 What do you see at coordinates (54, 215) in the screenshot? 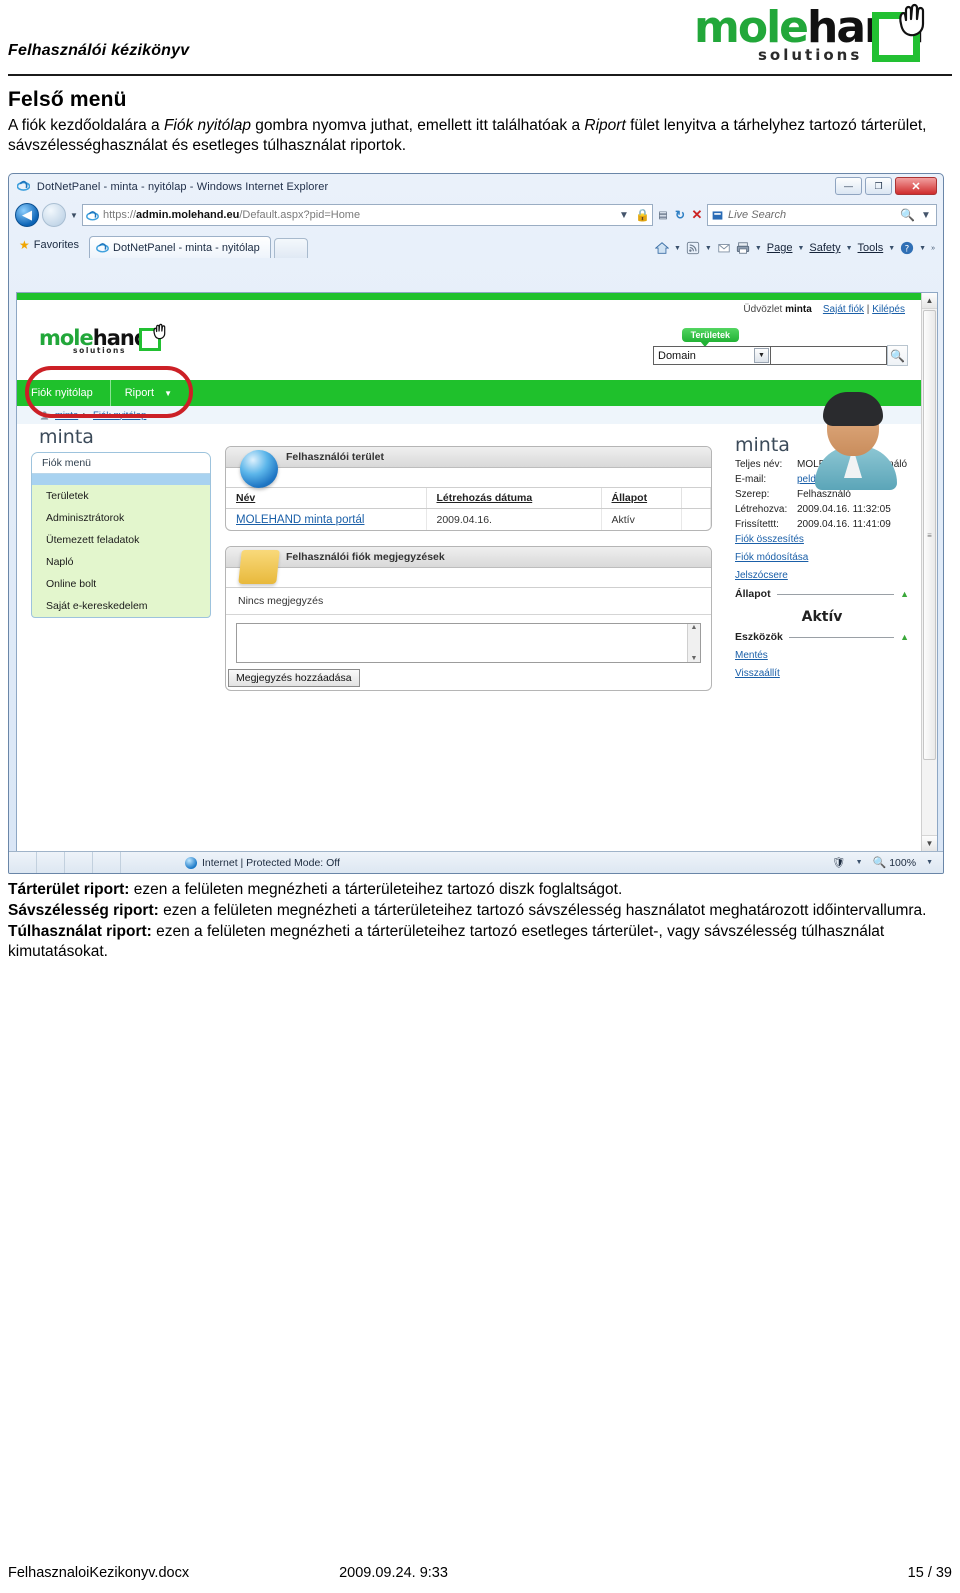
I see `forward-button` at bounding box center [54, 215].